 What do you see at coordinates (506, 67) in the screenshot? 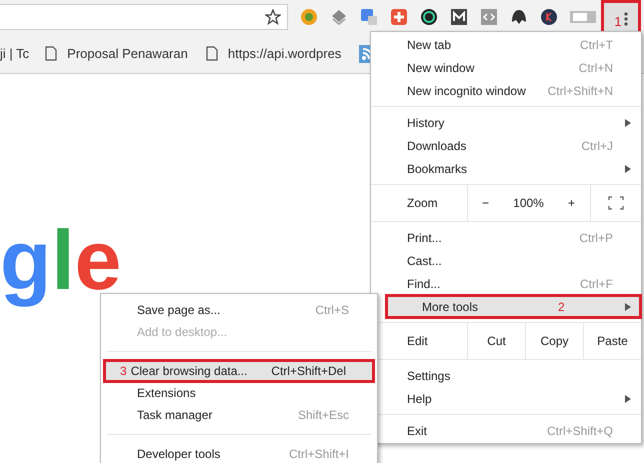
I see `menu-item: New window Ctrl+N` at bounding box center [506, 67].